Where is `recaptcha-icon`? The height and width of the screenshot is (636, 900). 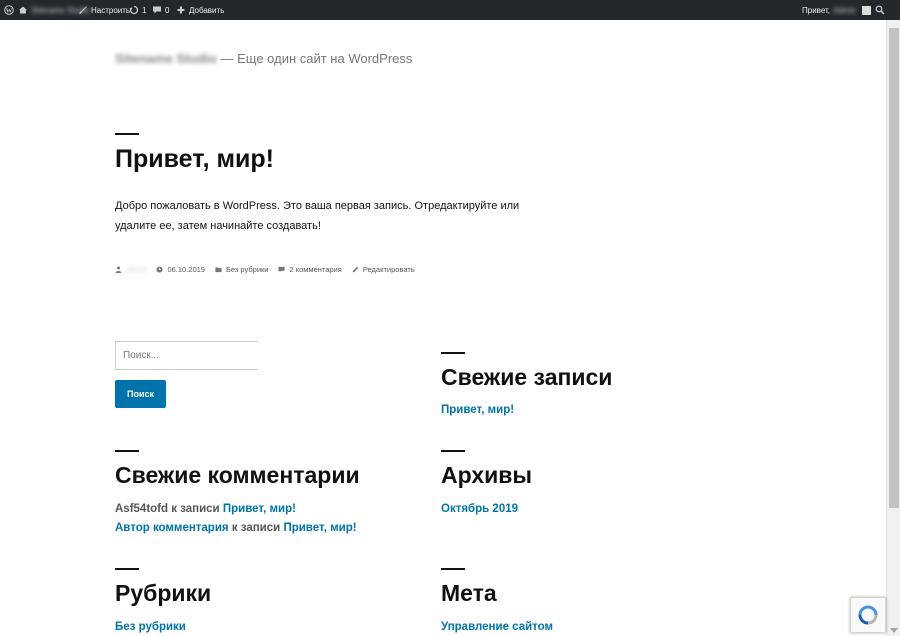
recaptcha-icon is located at coordinates (868, 615).